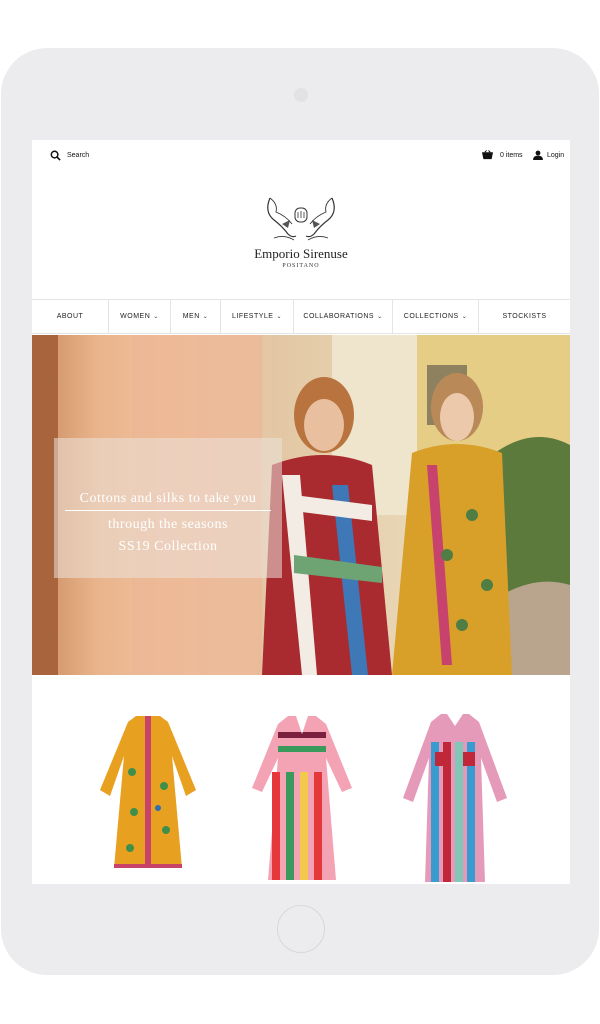 The image size is (600, 1024). What do you see at coordinates (511, 155) in the screenshot?
I see `cart-count: 0 items` at bounding box center [511, 155].